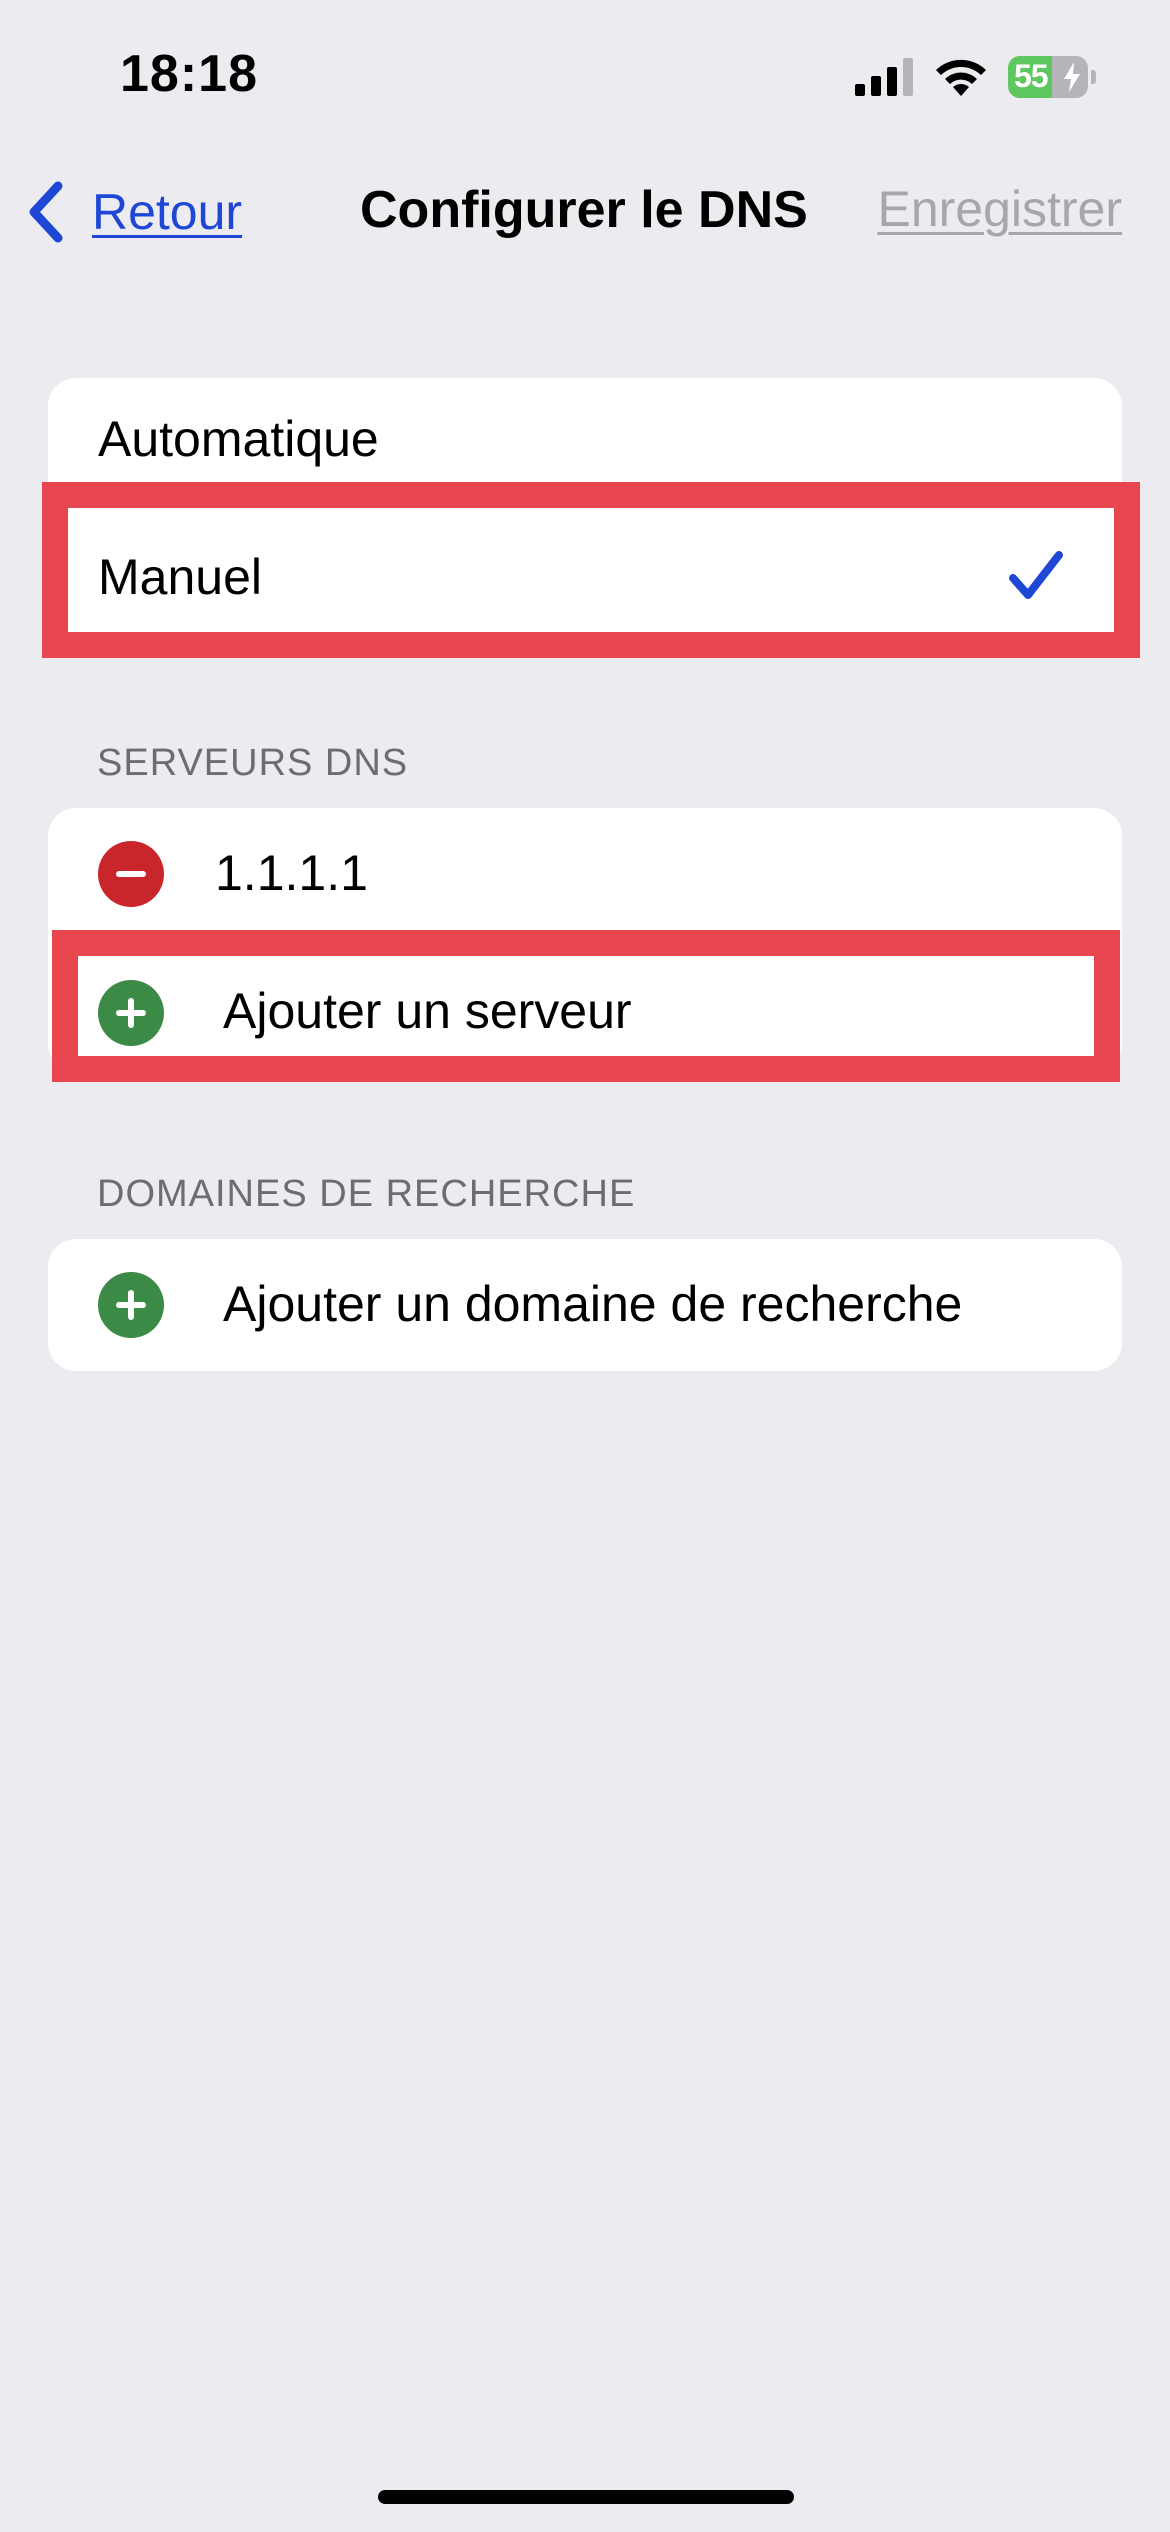  I want to click on mode-option-label: Manuel, so click(180, 577).